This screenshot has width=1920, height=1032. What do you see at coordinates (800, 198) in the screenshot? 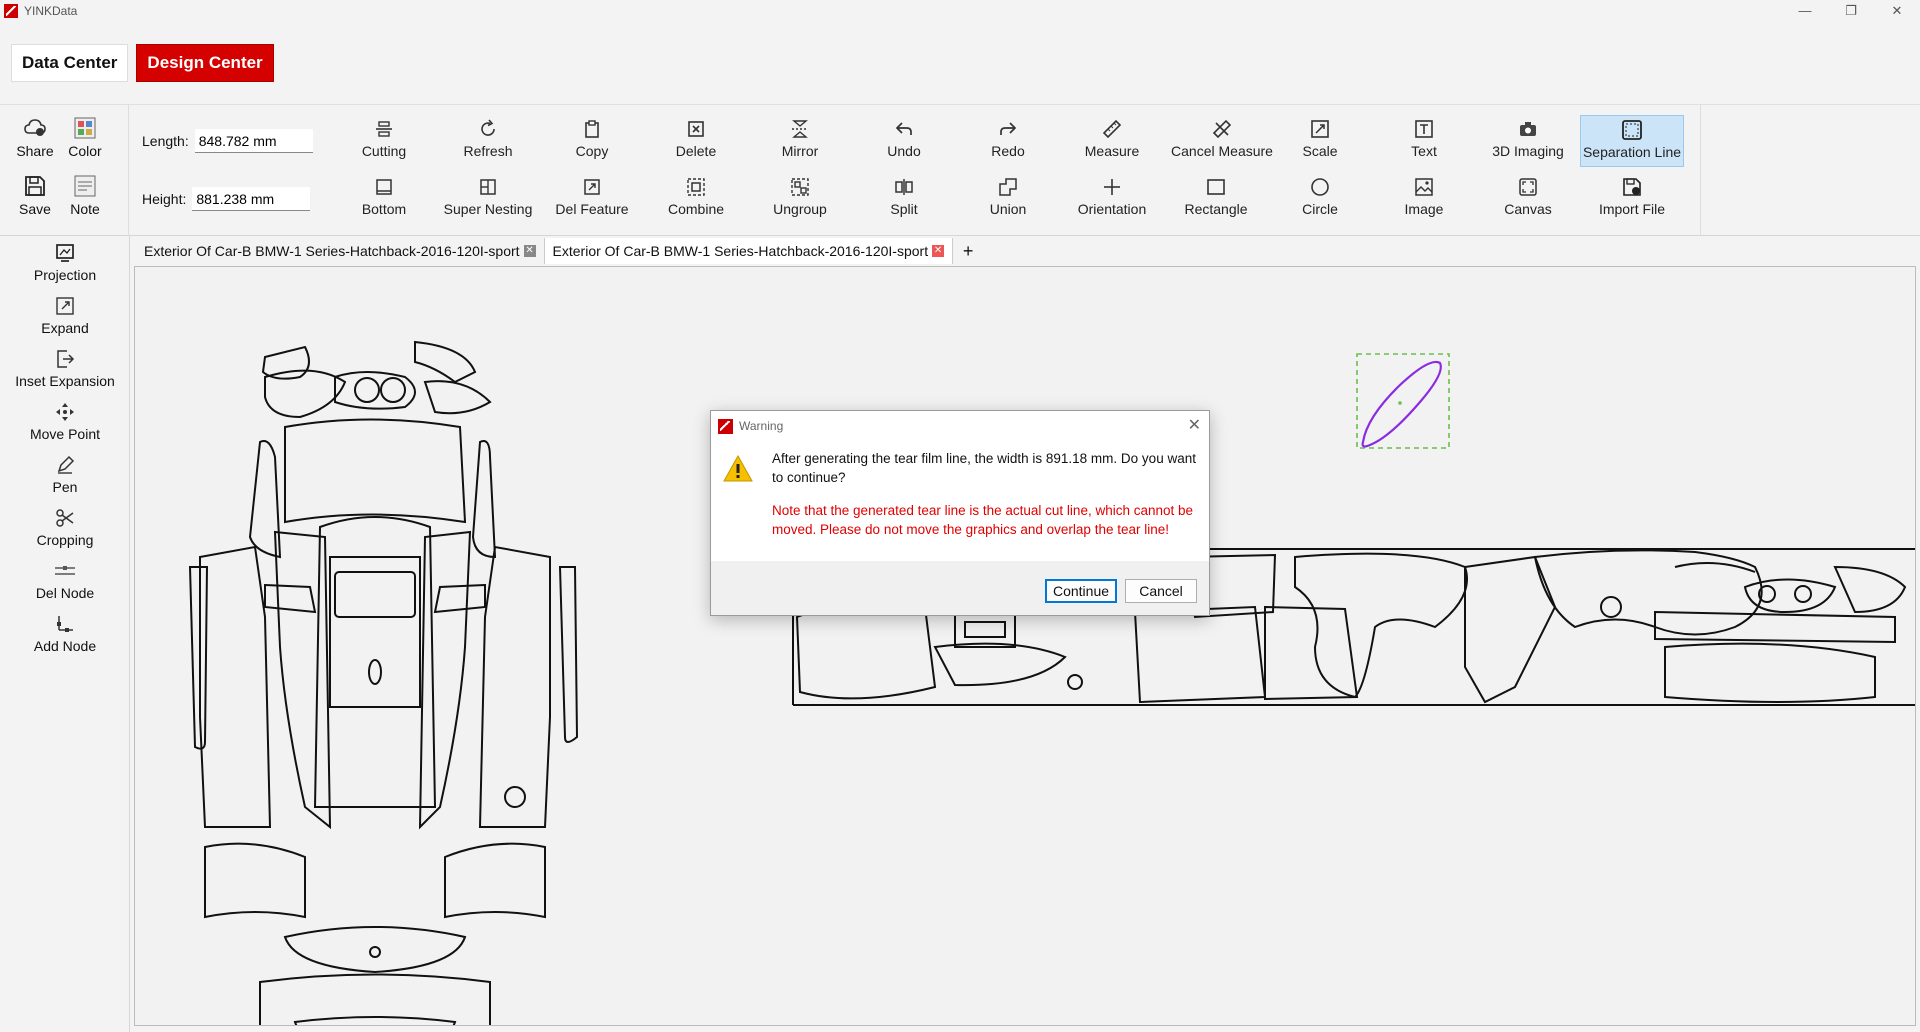
I see `ungroup-button: Ungroup` at bounding box center [800, 198].